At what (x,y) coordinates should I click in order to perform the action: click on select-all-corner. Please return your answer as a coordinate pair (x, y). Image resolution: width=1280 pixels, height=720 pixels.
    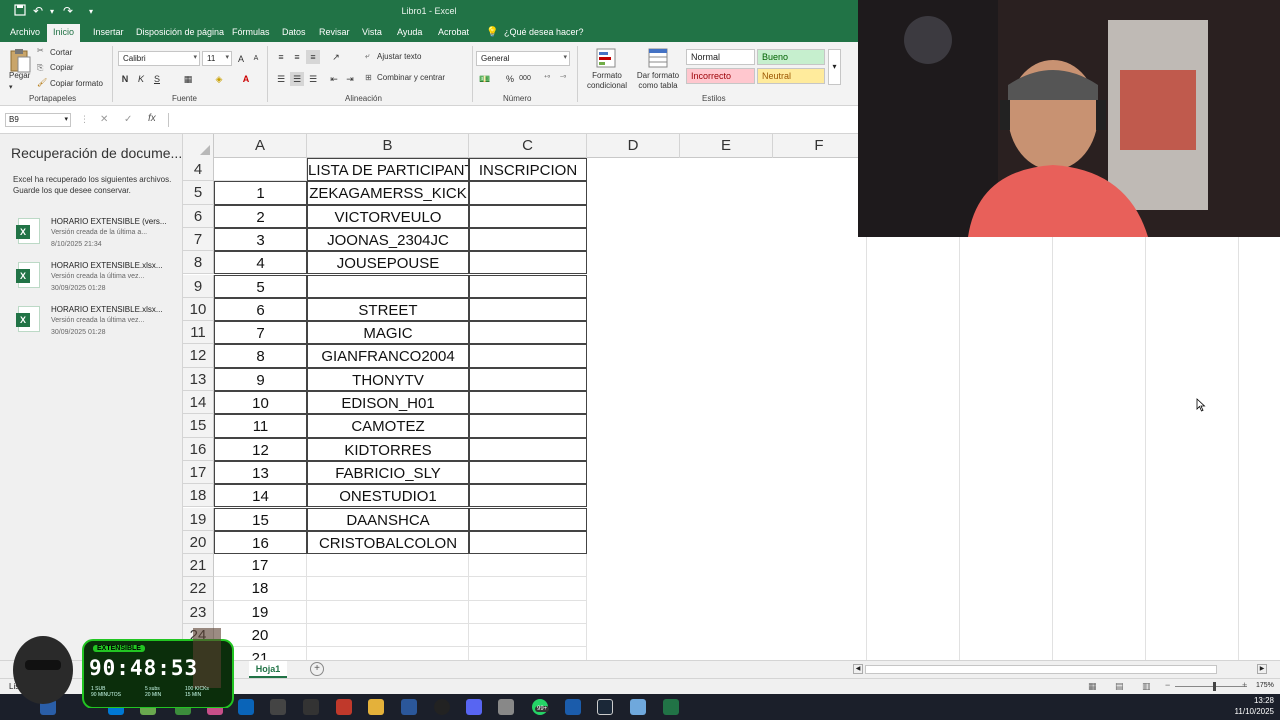
    Looking at the image, I should click on (198, 146).